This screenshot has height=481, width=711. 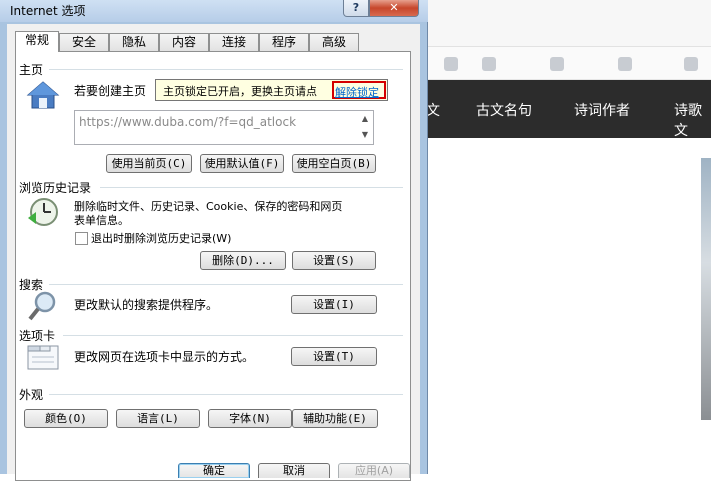 I want to click on site-nav-item: 诗词作者, so click(x=602, y=110).